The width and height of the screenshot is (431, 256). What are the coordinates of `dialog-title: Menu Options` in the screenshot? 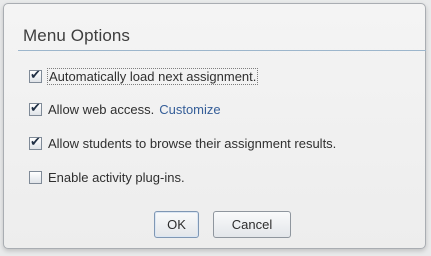 It's located at (77, 35).